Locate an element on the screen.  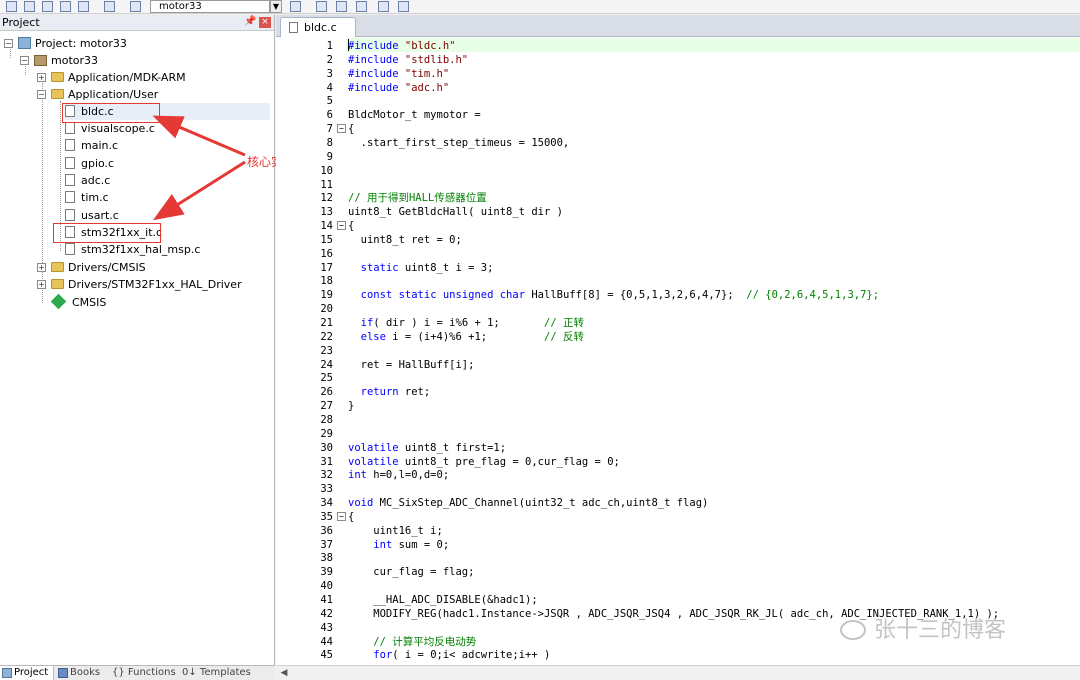
code-line: 25 is located at coordinates (678, 378).